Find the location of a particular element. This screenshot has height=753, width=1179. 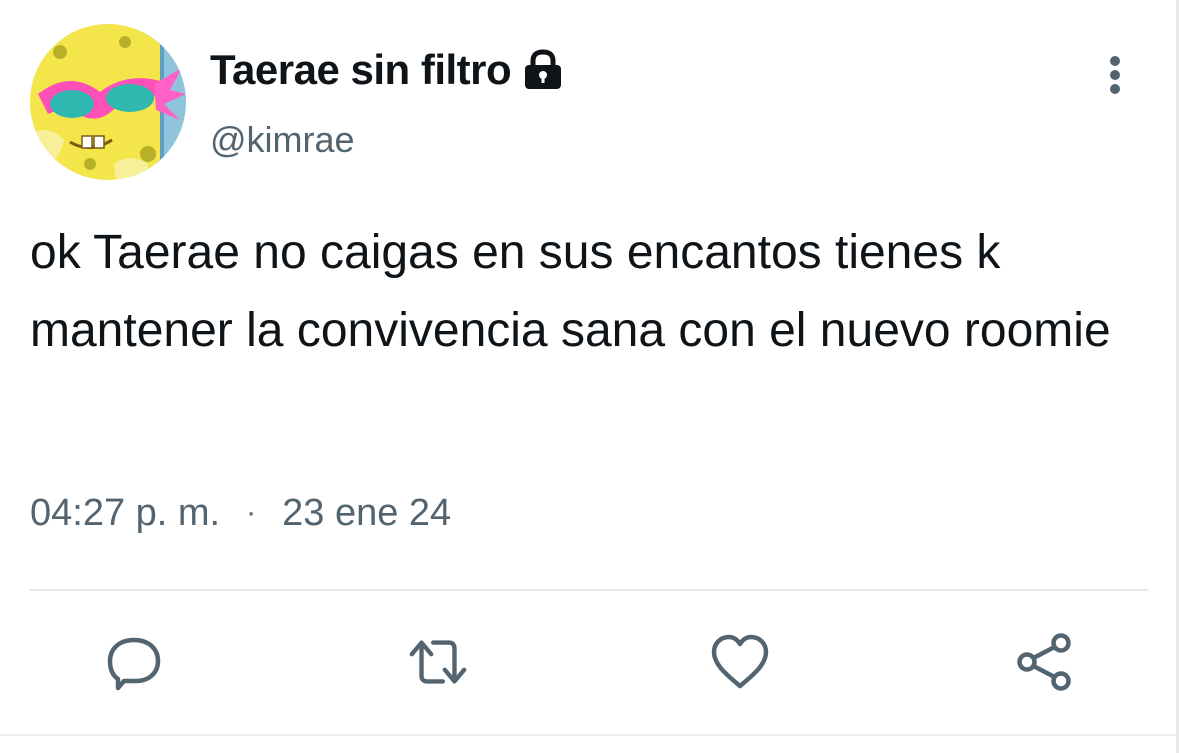

like-button is located at coordinates (740, 662).